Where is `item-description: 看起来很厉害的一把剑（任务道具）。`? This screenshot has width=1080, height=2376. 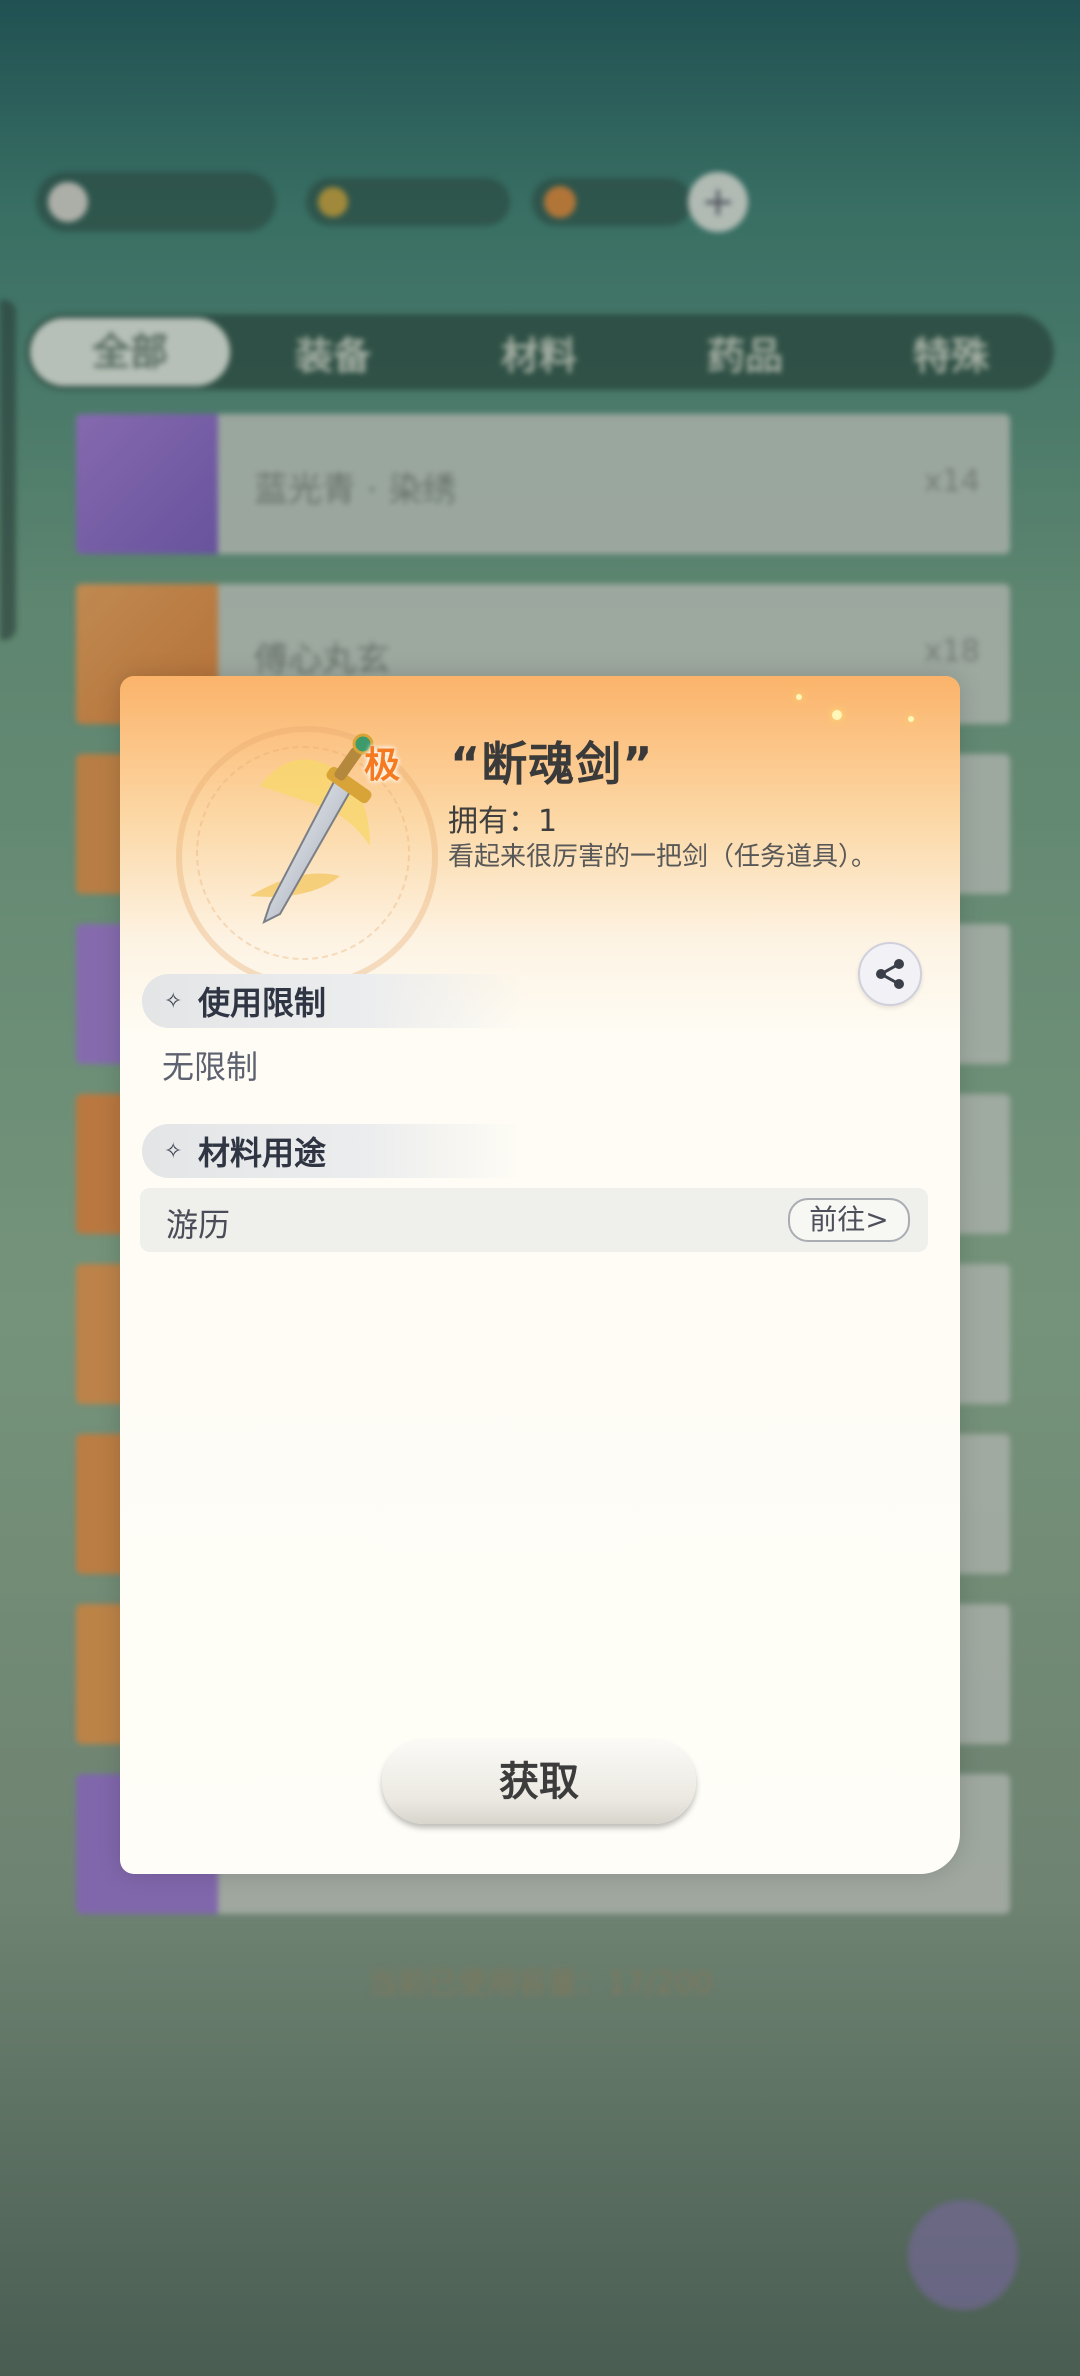 item-description: 看起来很厉害的一把剑（任务道具）。 is located at coordinates (663, 857).